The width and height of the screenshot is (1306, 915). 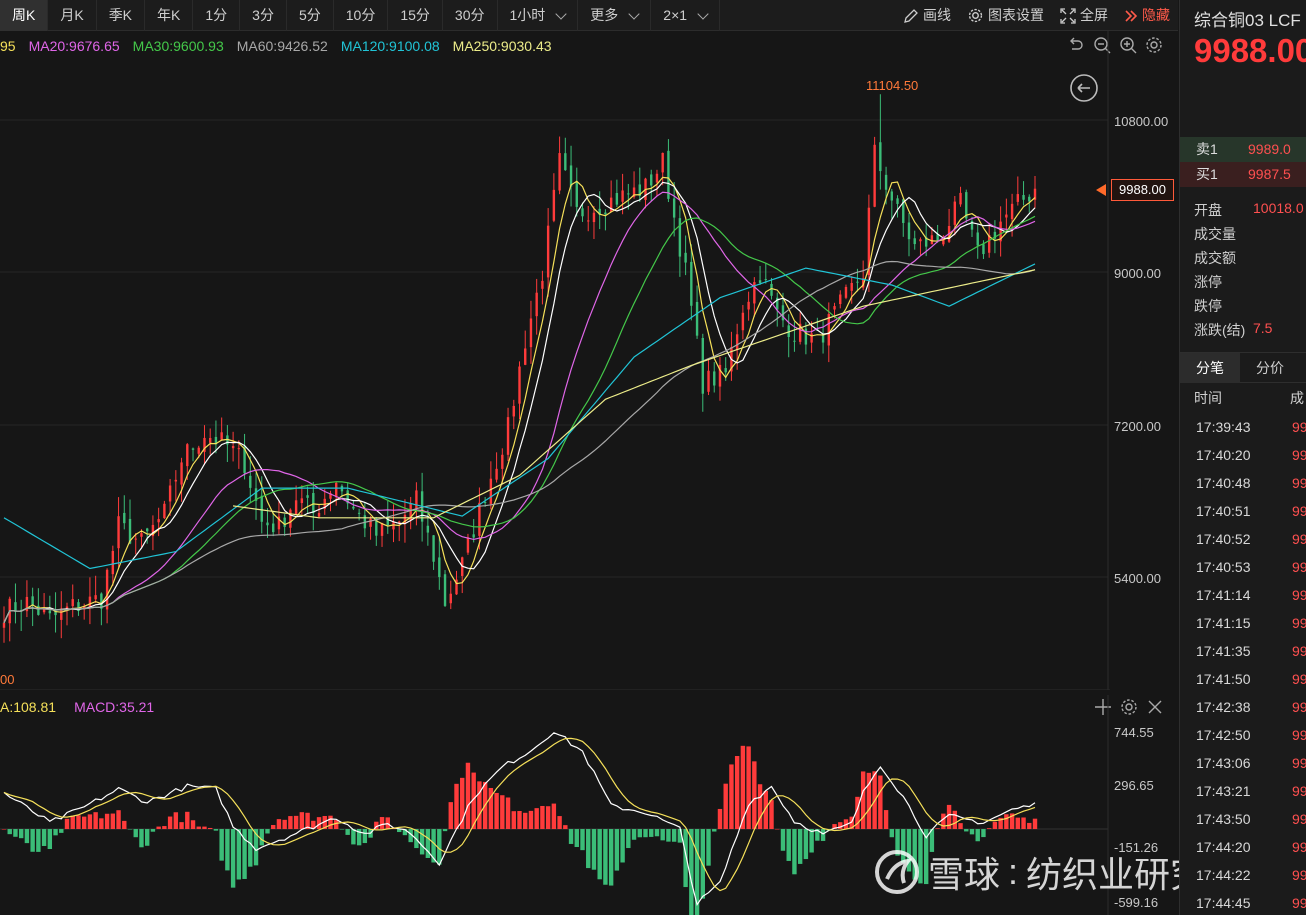 I want to click on tick-row: 17:40:51 99, so click(x=1243, y=511).